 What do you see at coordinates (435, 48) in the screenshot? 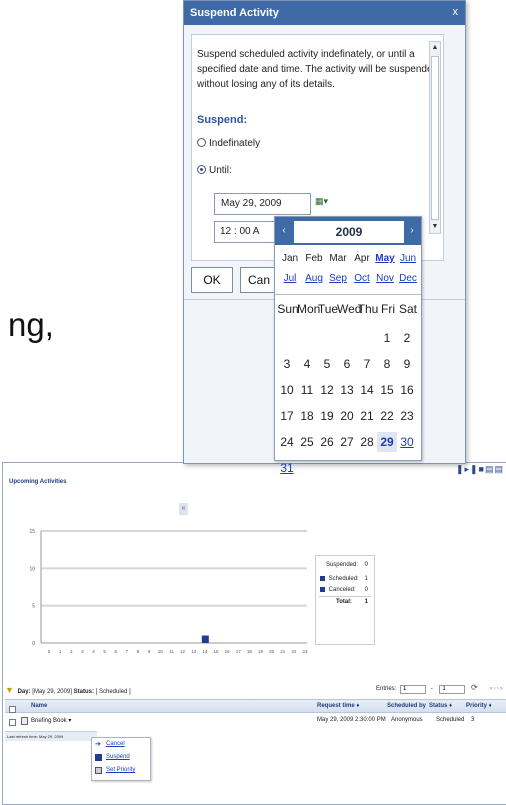
I see `scroll-up-icon: ▲` at bounding box center [435, 48].